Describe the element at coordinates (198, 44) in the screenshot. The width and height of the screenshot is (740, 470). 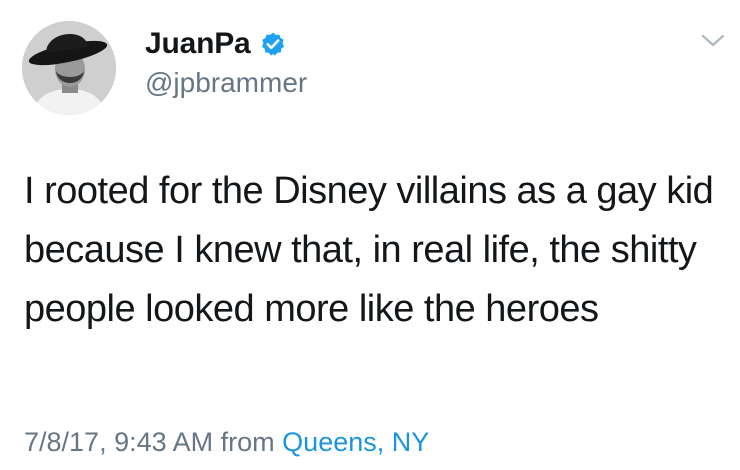
I see `author-display-name: JuanPa` at that location.